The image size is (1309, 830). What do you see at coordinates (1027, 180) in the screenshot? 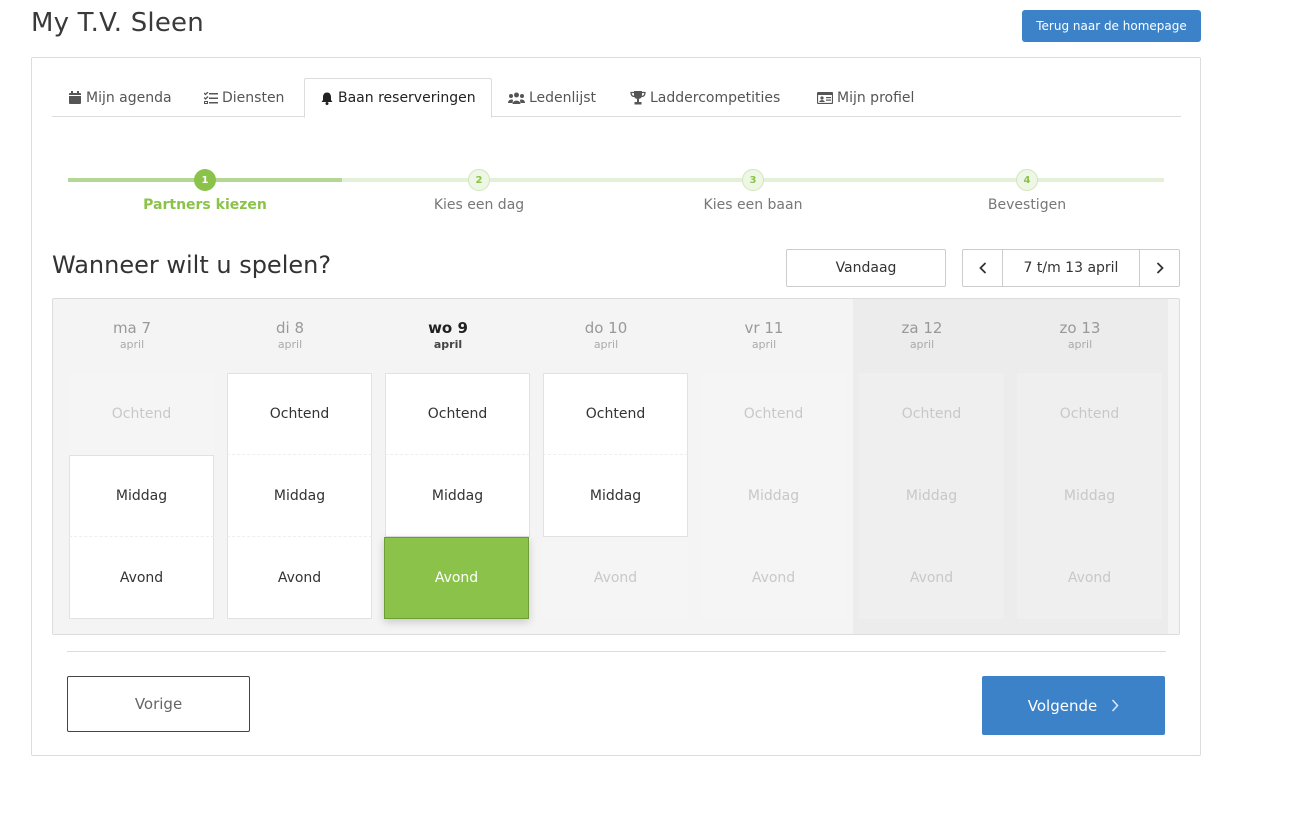
I see `step-number: 4` at bounding box center [1027, 180].